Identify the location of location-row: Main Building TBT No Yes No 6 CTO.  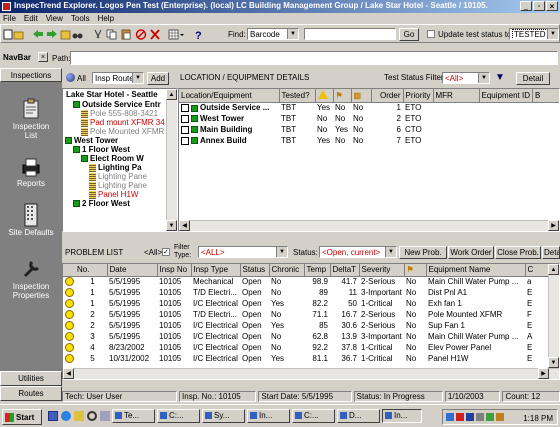
(369, 129).